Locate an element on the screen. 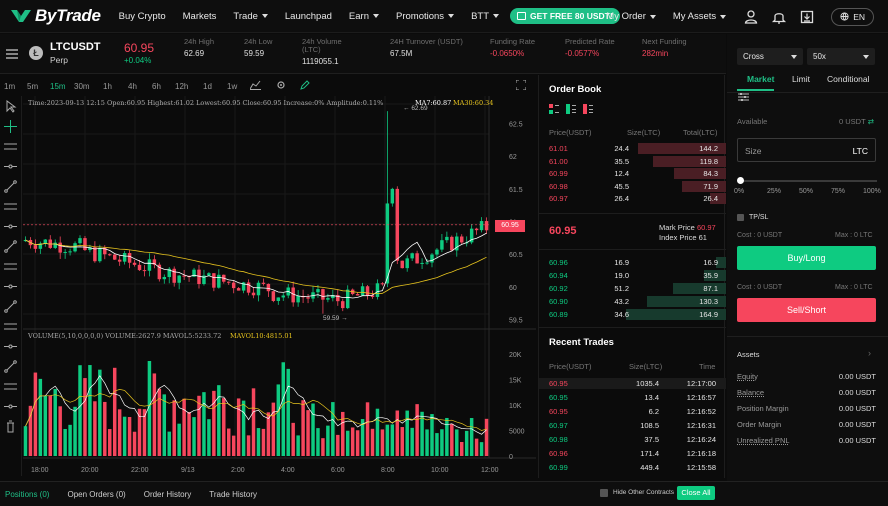 The height and width of the screenshot is (506, 888). download-icon is located at coordinates (807, 17).